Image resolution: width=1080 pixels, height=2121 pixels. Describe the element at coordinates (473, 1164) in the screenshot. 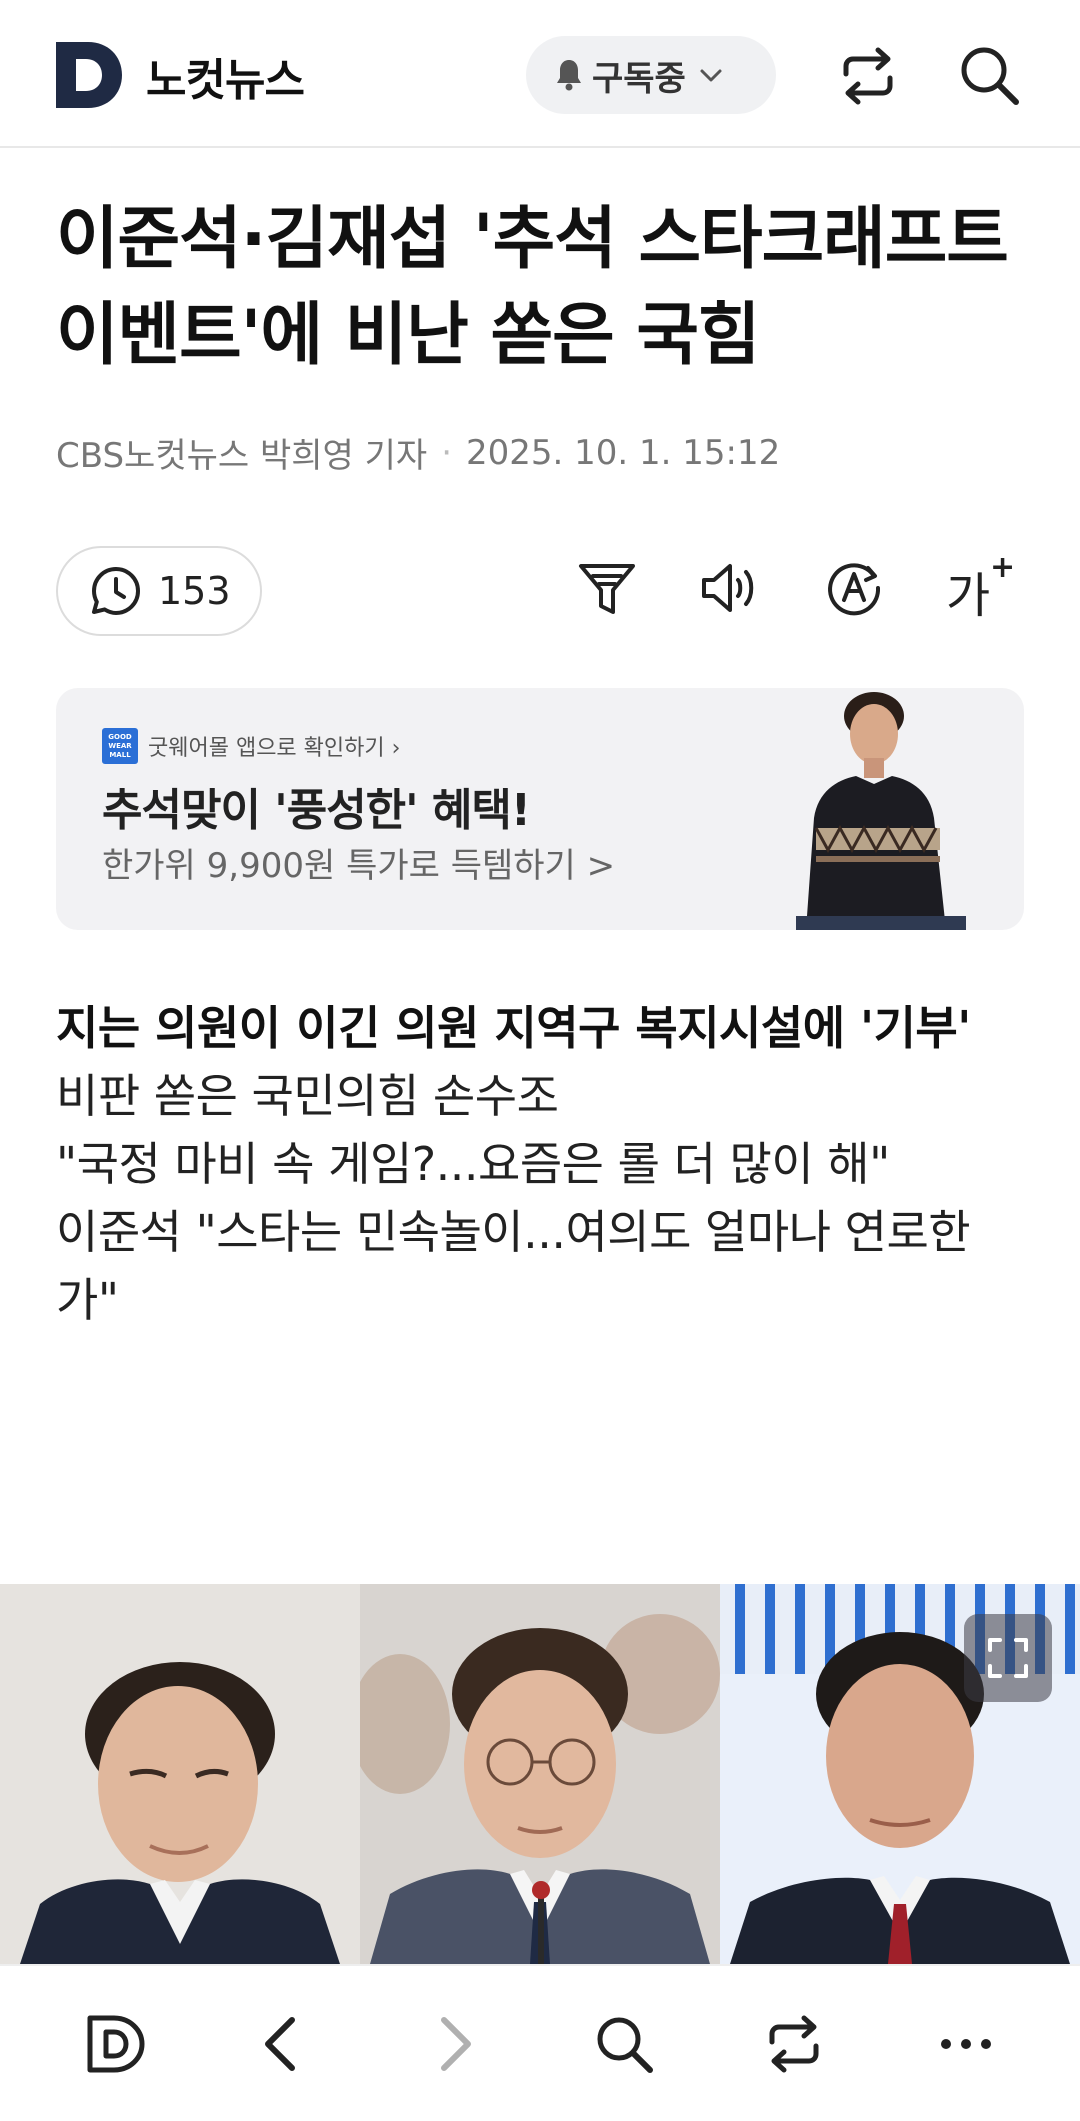

I see `summary-line-3: "국정 마비 속 게임?...요즘은 롤 더 많이 해"` at that location.